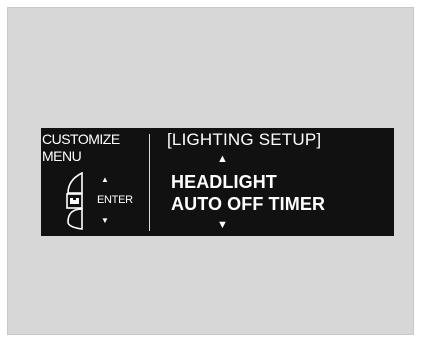  What do you see at coordinates (244, 139) in the screenshot?
I see `menu-title: [LIGHTING SETUP]` at bounding box center [244, 139].